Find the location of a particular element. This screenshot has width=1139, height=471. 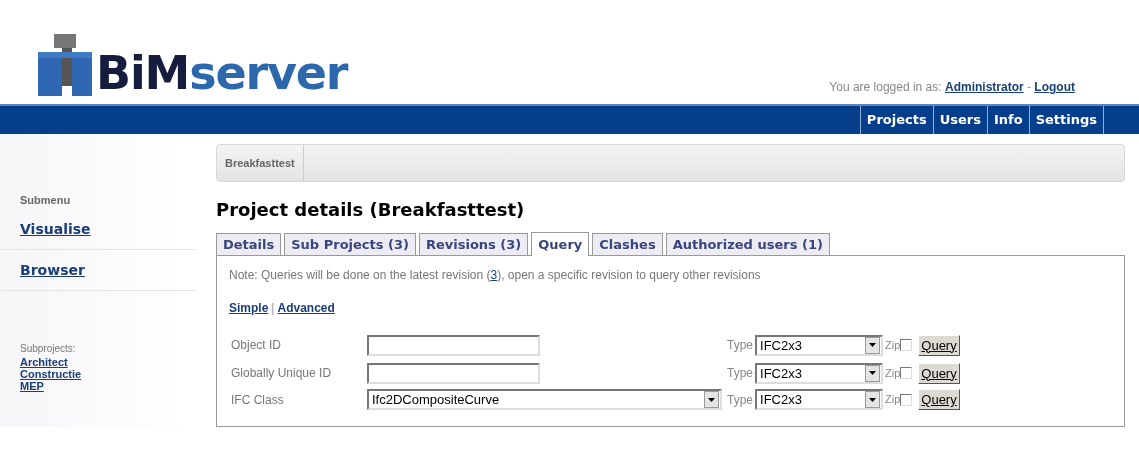

note-text: Note: Queries will be done on the latest revision (3), open a specific revision to query other revisions is located at coordinates (495, 275).